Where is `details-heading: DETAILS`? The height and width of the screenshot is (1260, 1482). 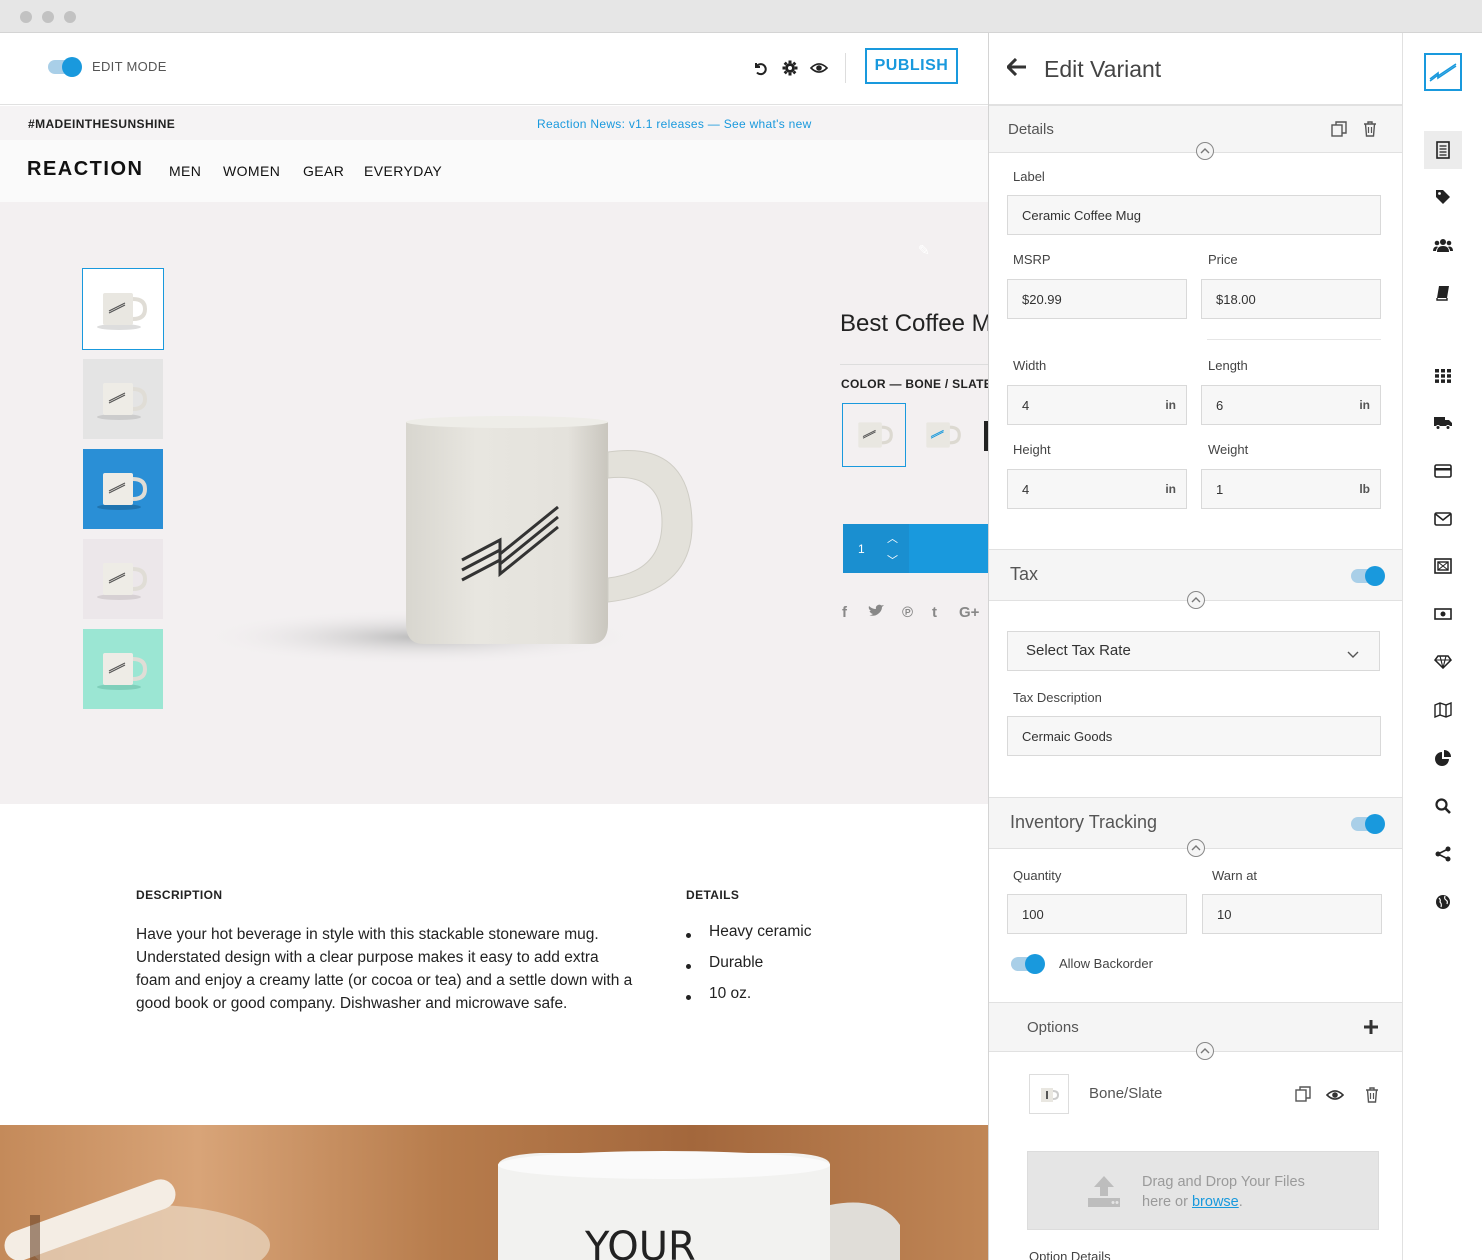 details-heading: DETAILS is located at coordinates (713, 895).